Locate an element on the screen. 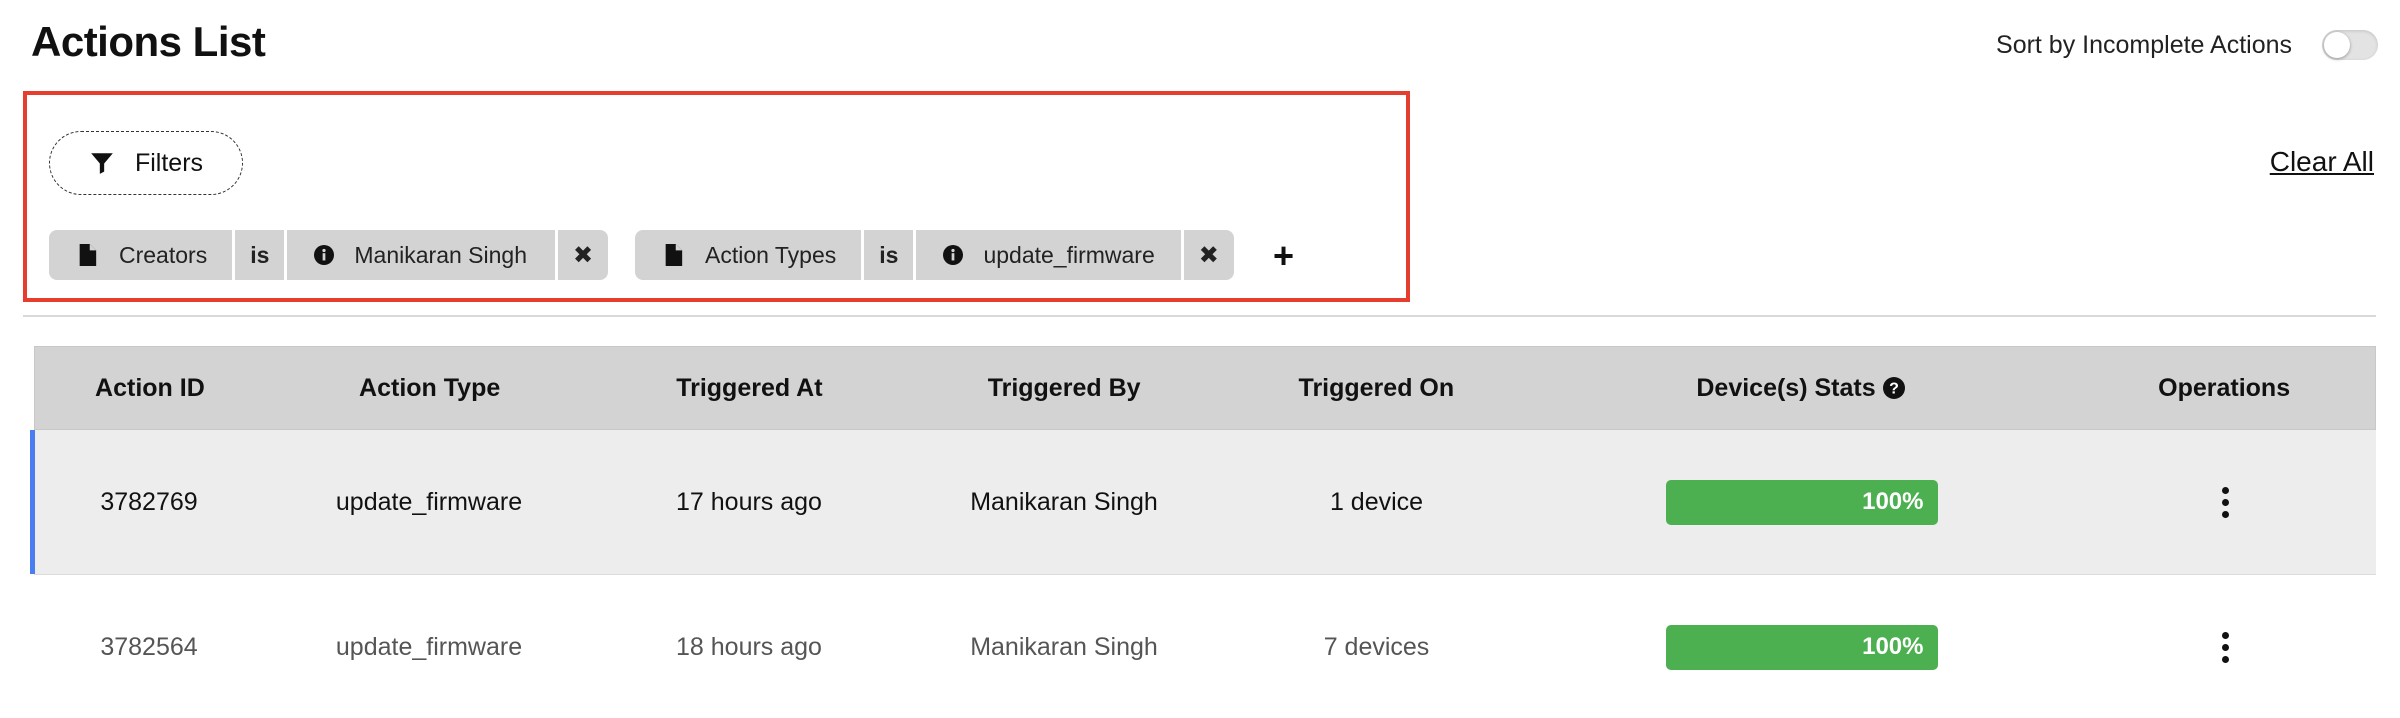 The height and width of the screenshot is (718, 2400). cell-triggered-at: 18 hours ago is located at coordinates (749, 646).